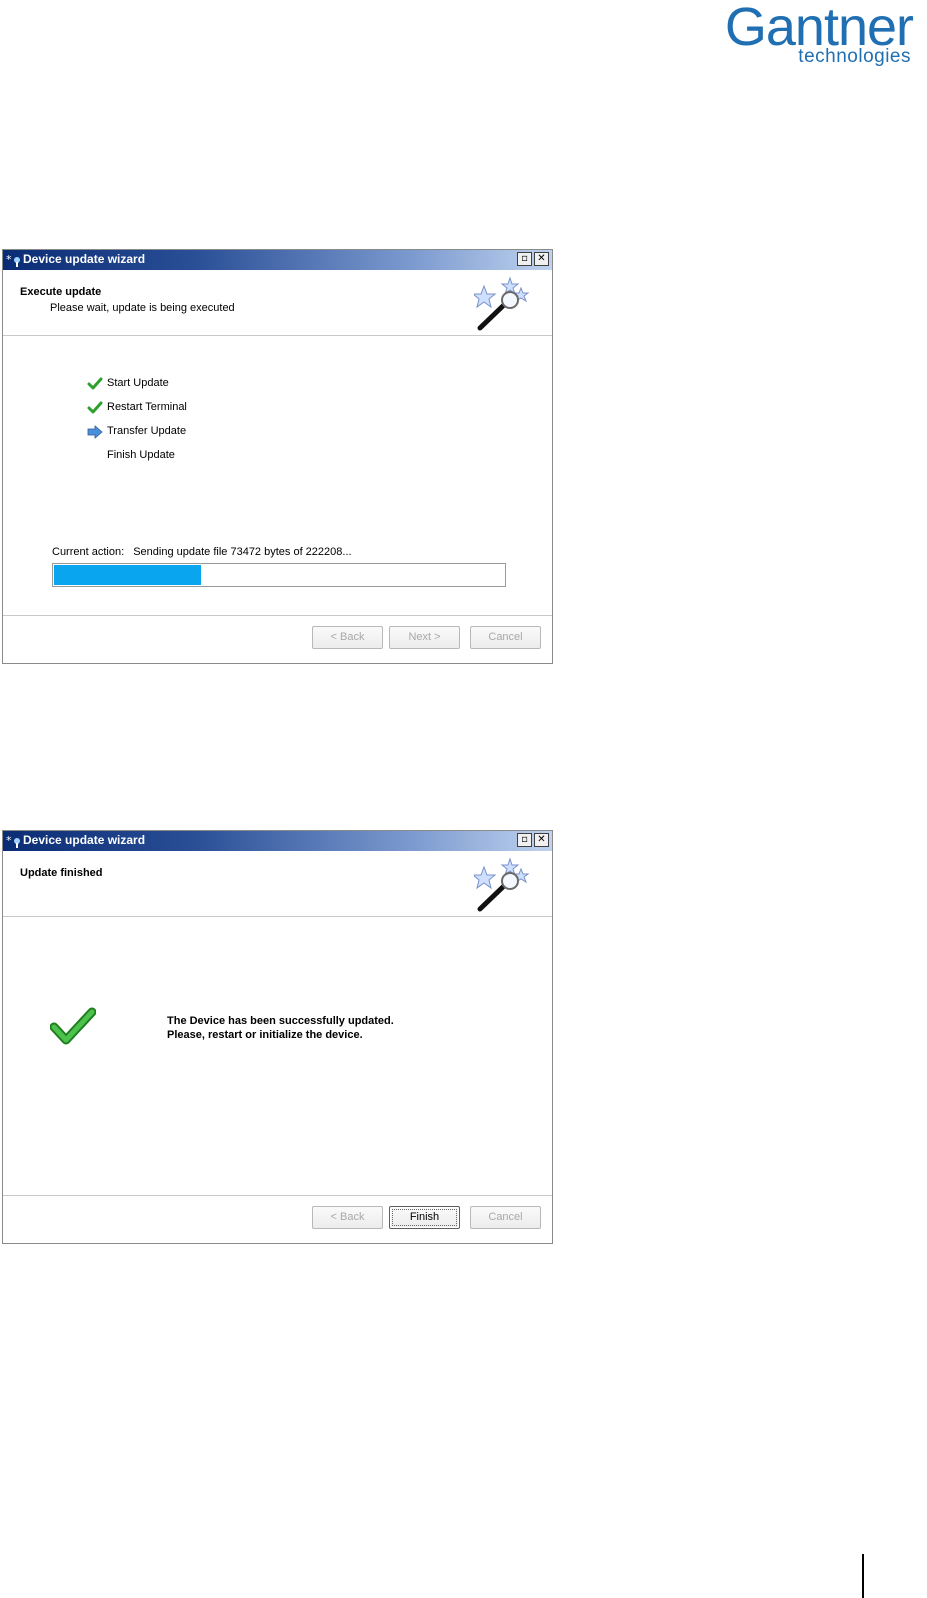 The width and height of the screenshot is (927, 1598). What do you see at coordinates (128, 575) in the screenshot?
I see `progress-fill` at bounding box center [128, 575].